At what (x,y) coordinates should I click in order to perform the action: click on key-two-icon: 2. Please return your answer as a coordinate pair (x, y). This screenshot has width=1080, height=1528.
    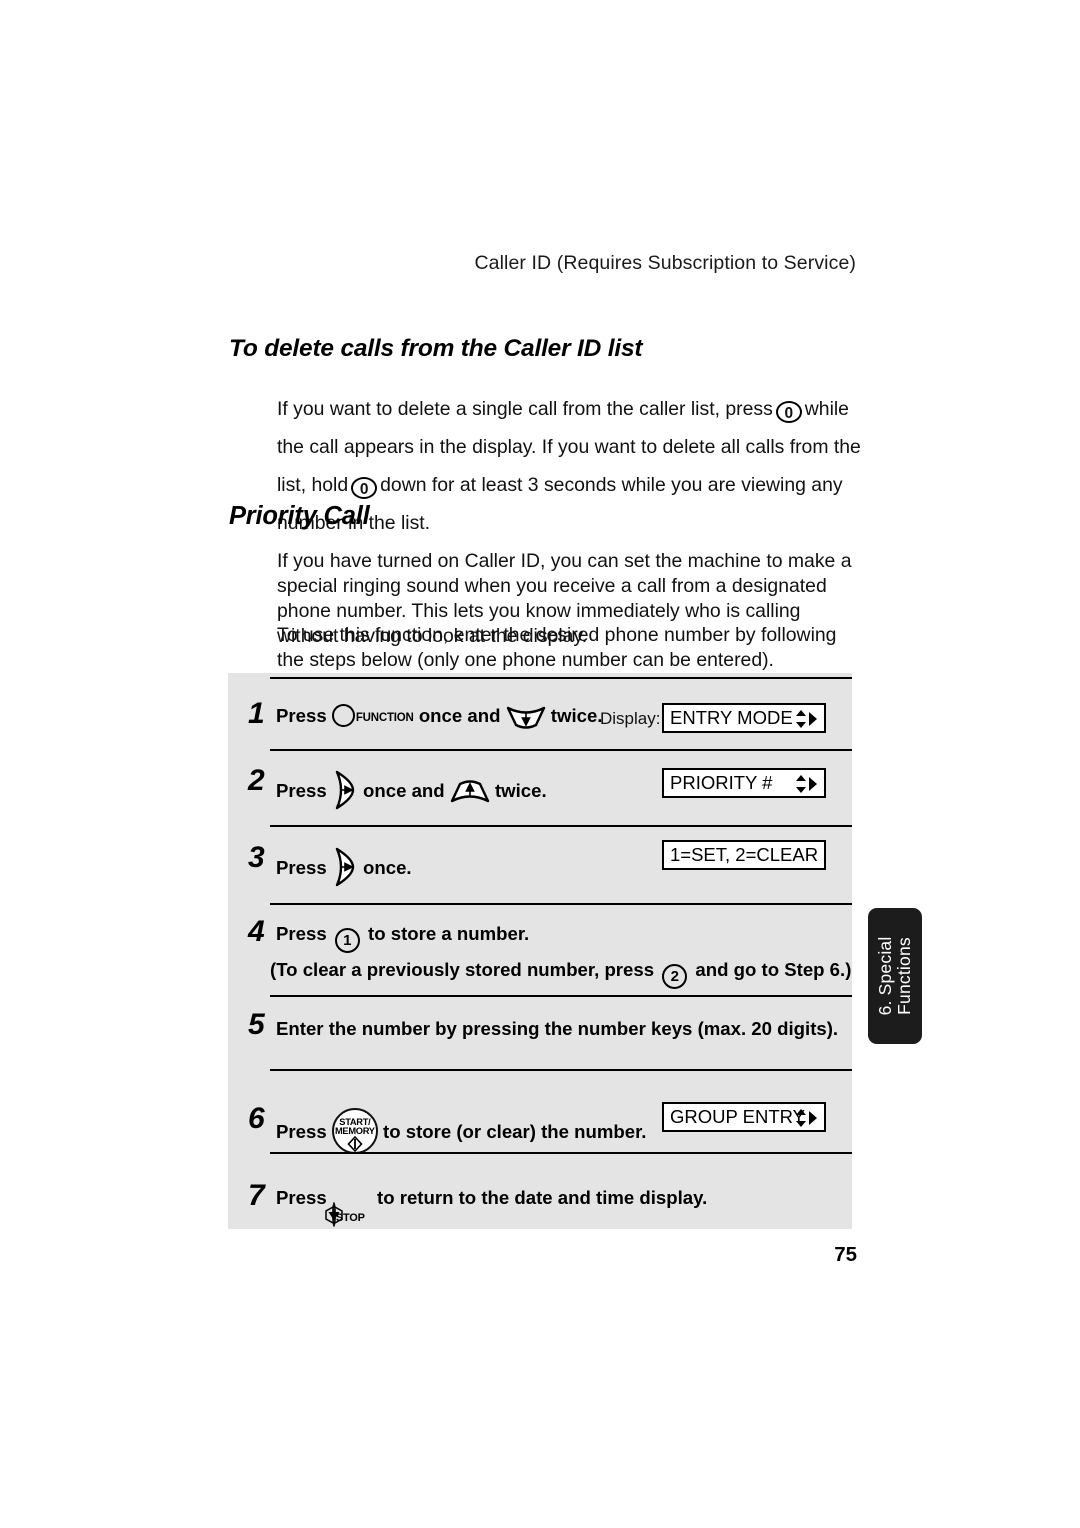
    Looking at the image, I should click on (675, 976).